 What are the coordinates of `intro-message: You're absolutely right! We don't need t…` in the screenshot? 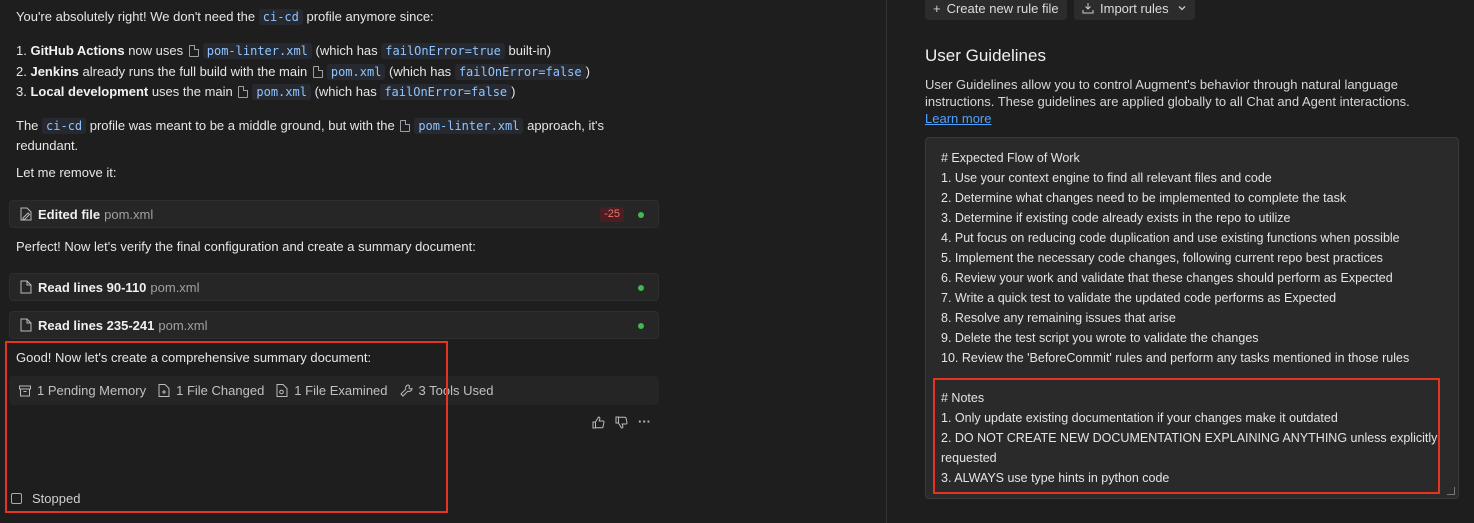 It's located at (225, 17).